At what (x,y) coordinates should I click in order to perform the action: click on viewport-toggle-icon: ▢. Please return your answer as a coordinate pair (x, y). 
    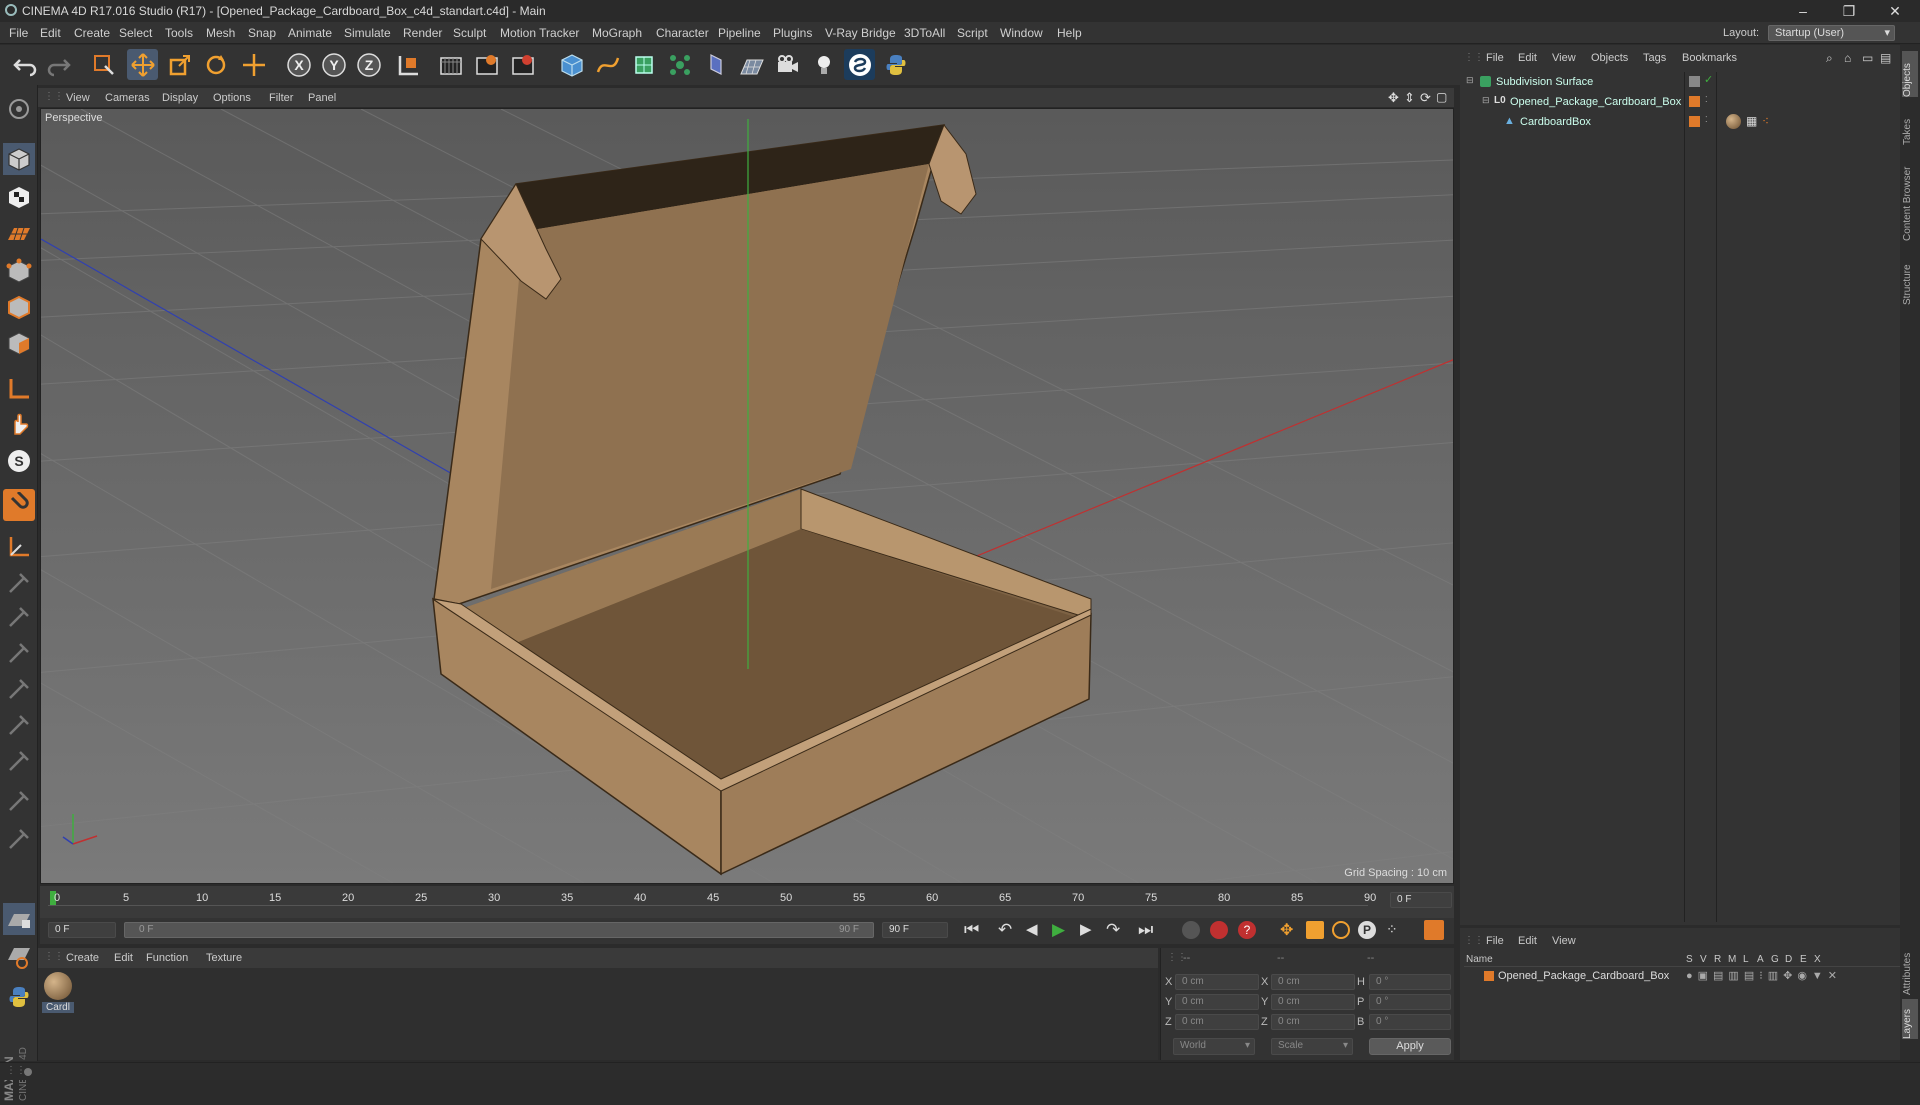
    Looking at the image, I should click on (1441, 97).